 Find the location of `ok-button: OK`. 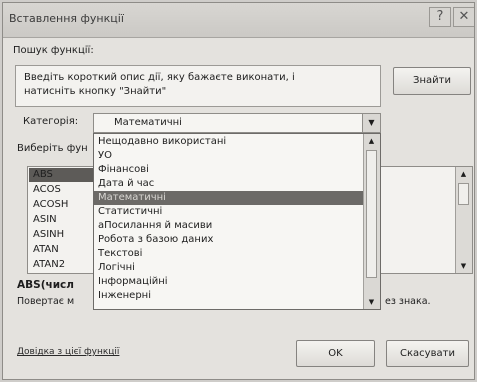

ok-button: OK is located at coordinates (335, 353).